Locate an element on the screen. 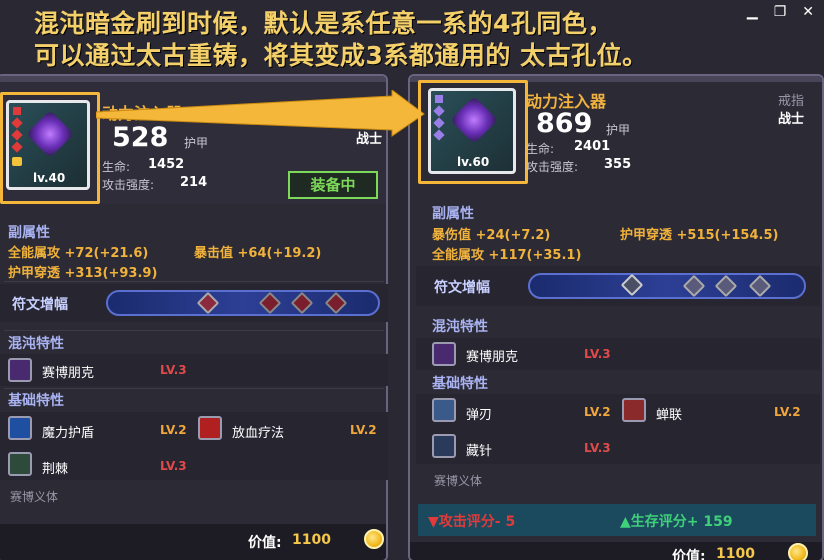 Image resolution: width=824 pixels, height=560 pixels. right-atk-value: 355 is located at coordinates (618, 164).